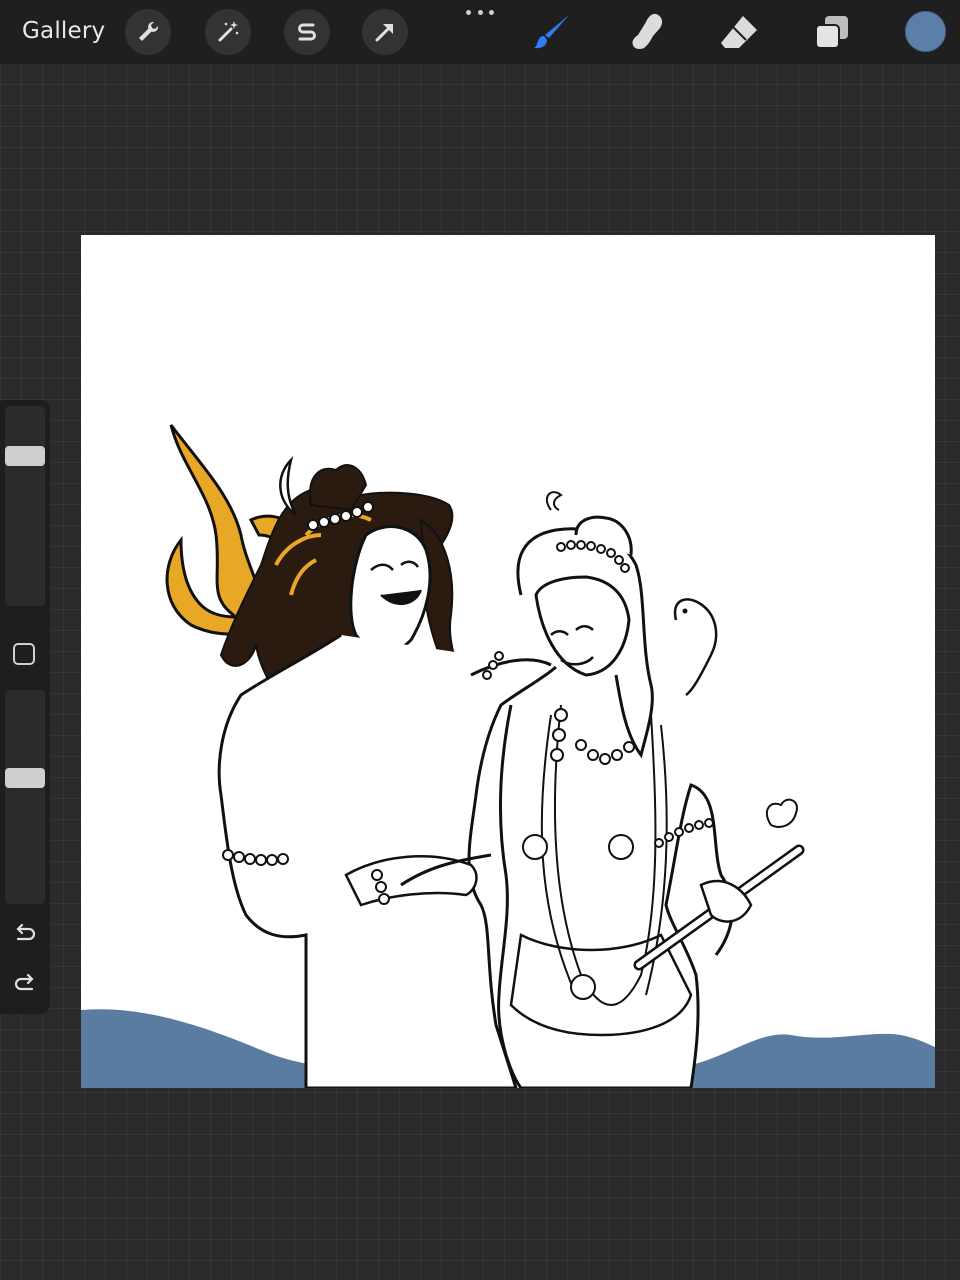 The image size is (960, 1280). I want to click on redo-icon, so click(24, 982).